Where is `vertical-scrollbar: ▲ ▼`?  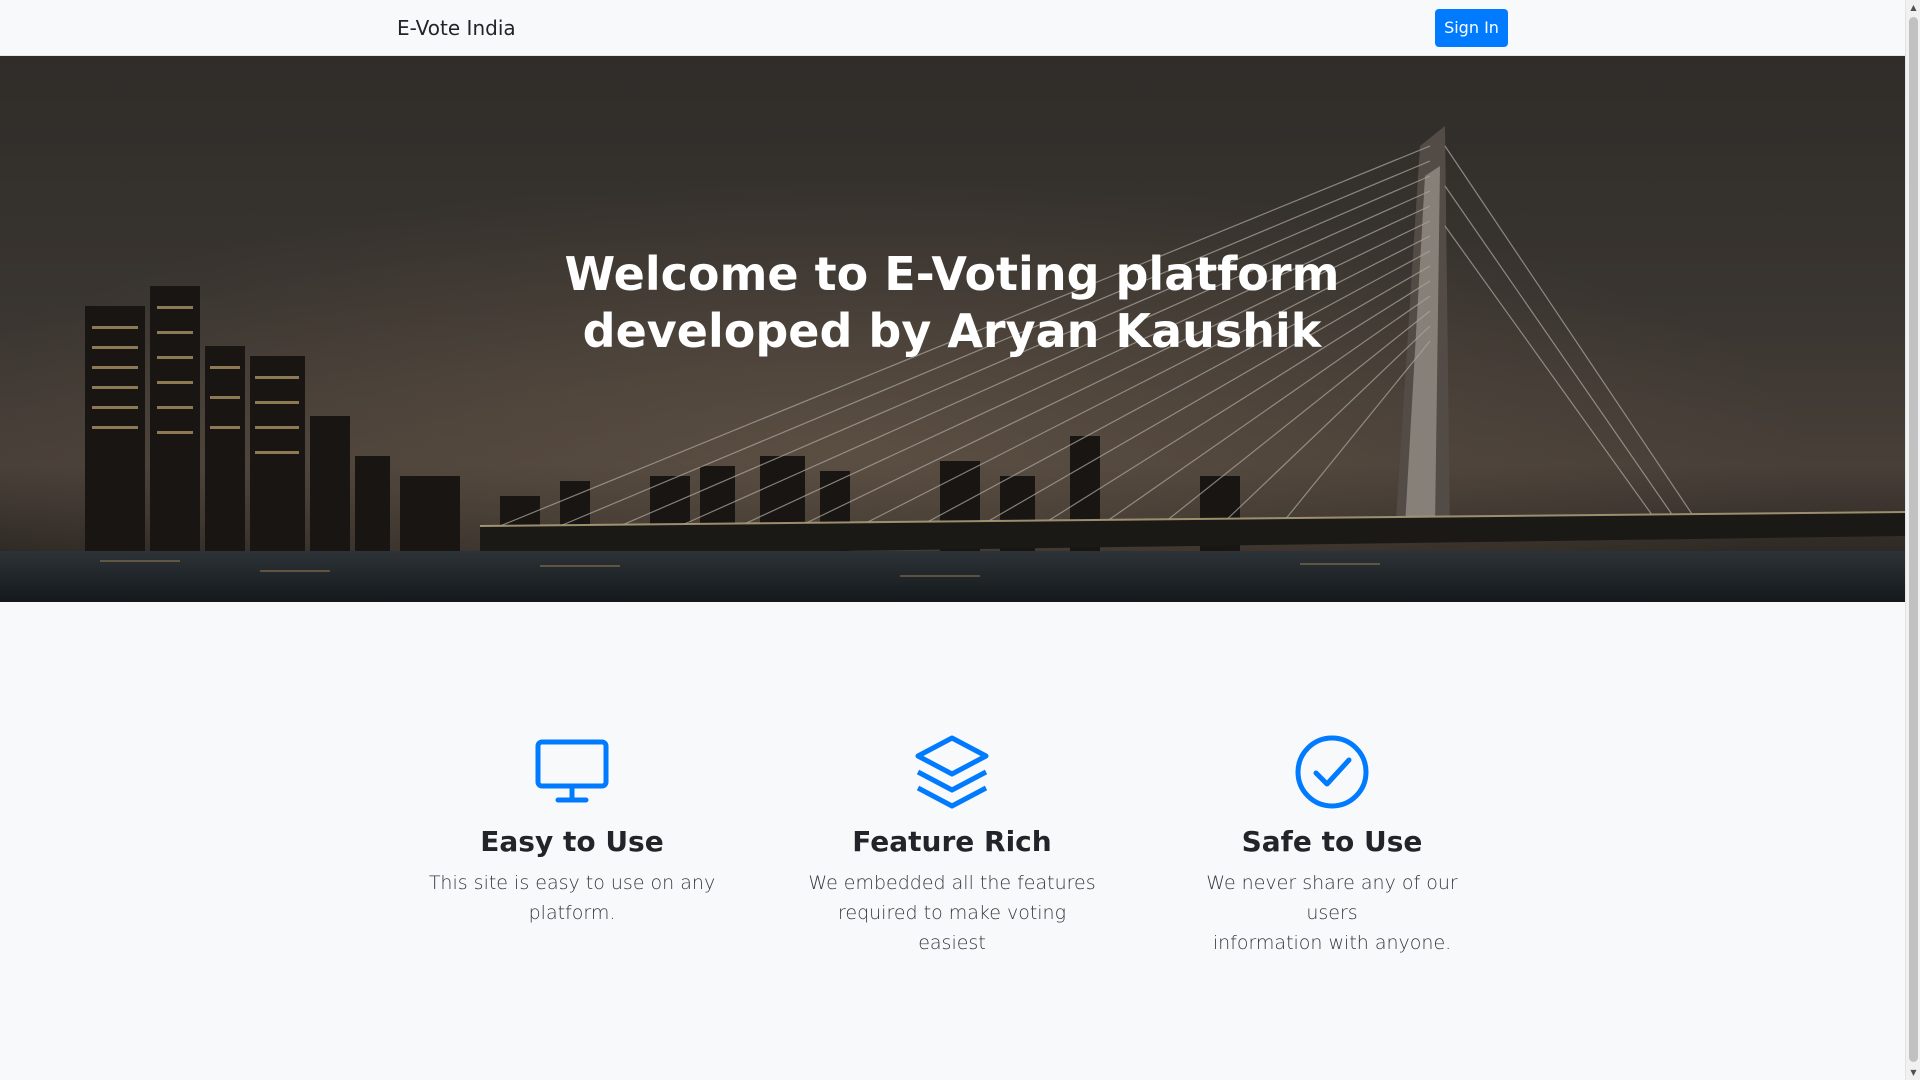 vertical-scrollbar: ▲ ▼ is located at coordinates (1912, 540).